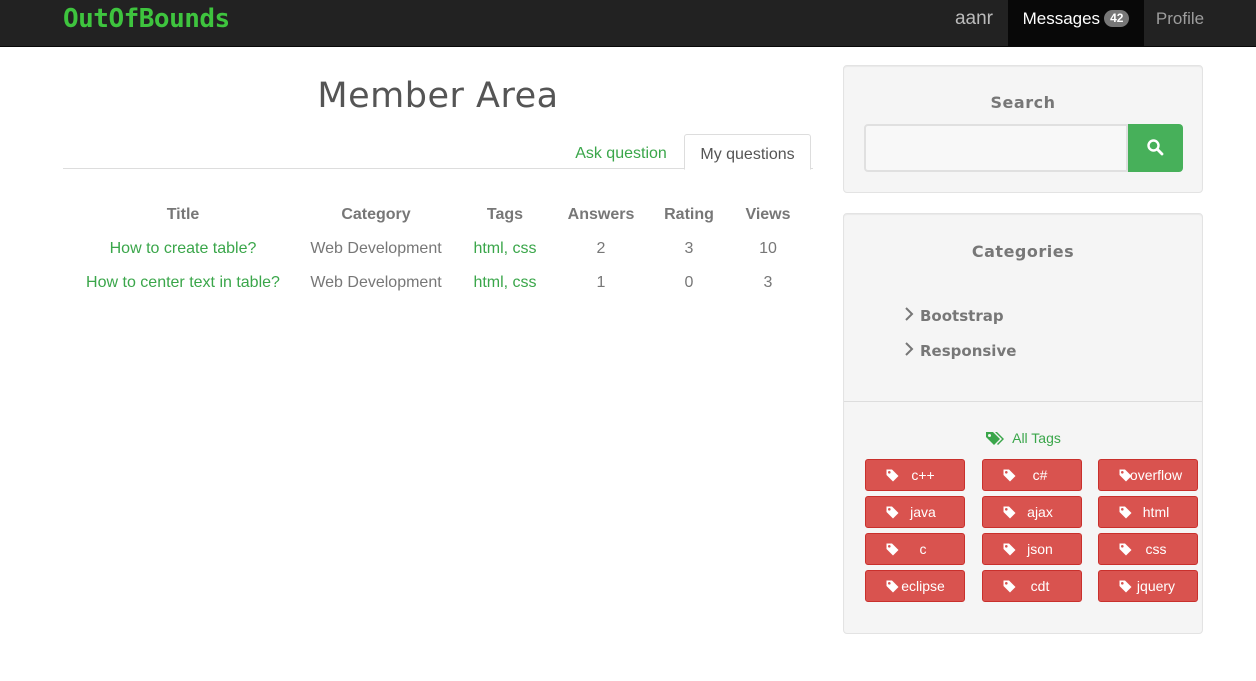 Image resolution: width=1256 pixels, height=681 pixels. I want to click on nav-messages: Messages 42, so click(1076, 23).